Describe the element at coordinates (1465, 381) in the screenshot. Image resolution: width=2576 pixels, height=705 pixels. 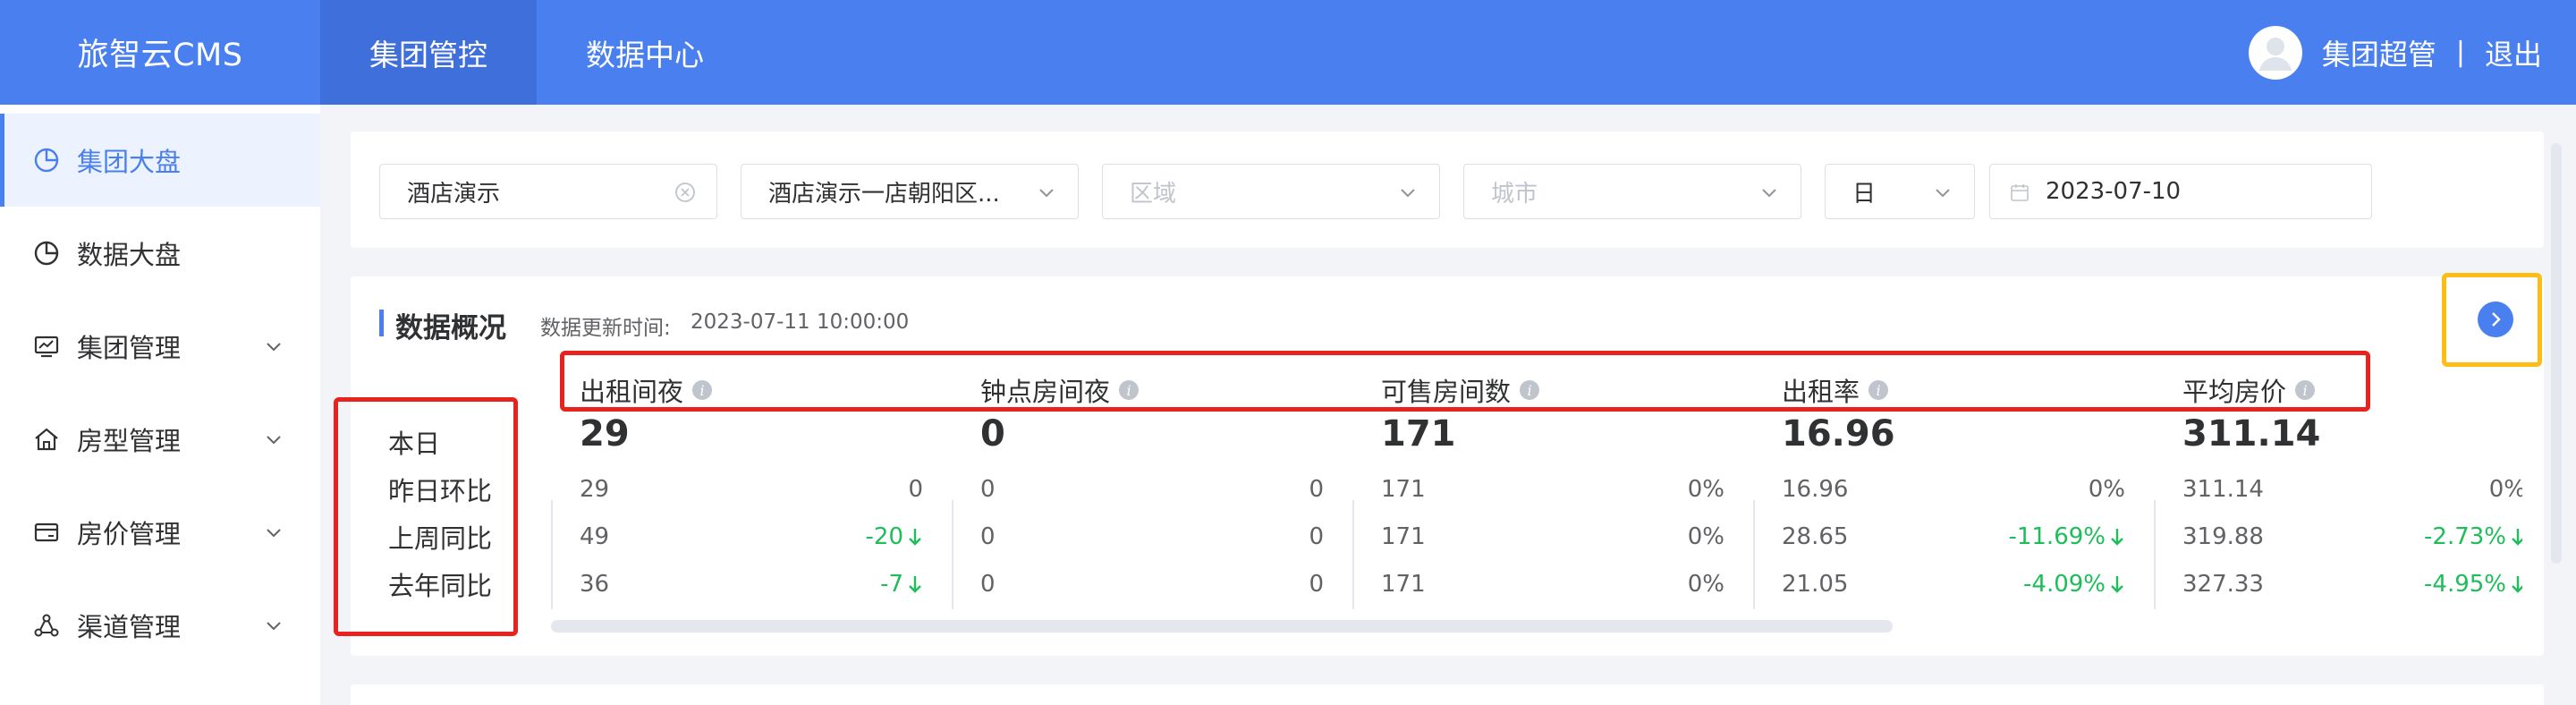
I see `annotation-box-column-headers` at that location.